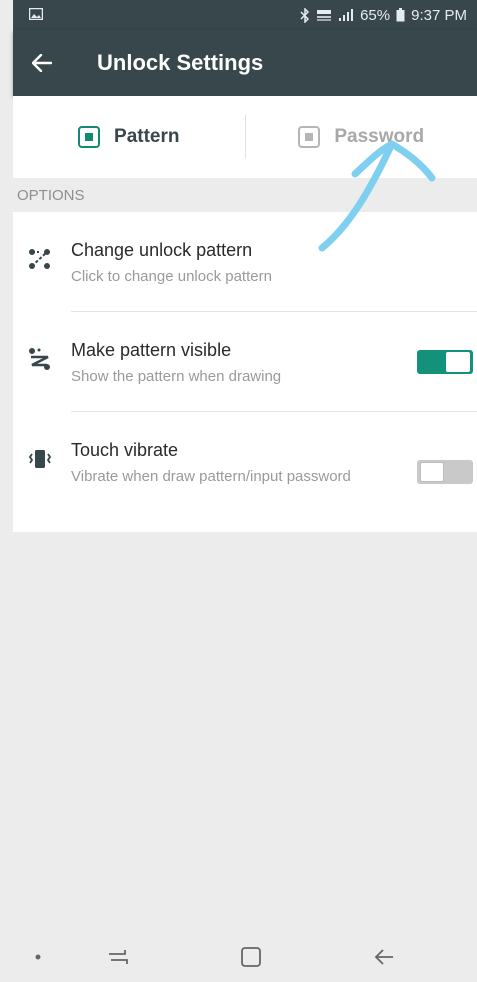  What do you see at coordinates (445, 362) in the screenshot?
I see `pattern-visible-toggle` at bounding box center [445, 362].